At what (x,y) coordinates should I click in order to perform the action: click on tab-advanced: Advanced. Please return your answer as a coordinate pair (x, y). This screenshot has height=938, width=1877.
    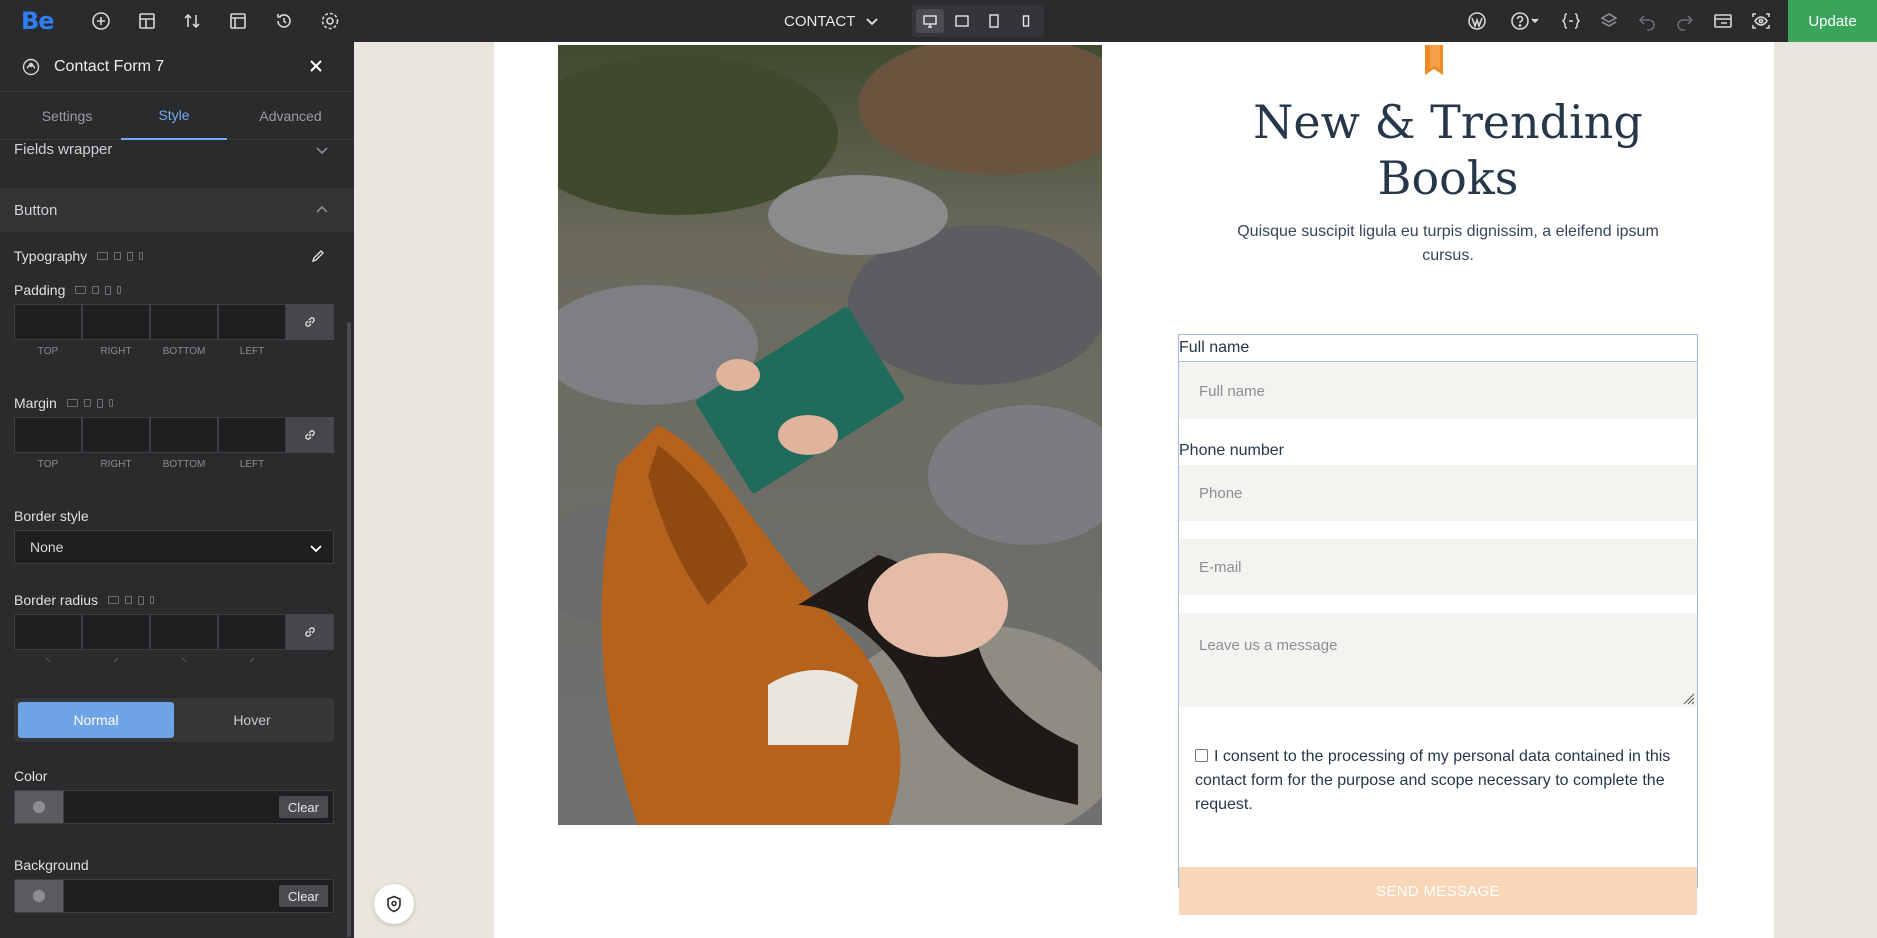
    Looking at the image, I should click on (290, 116).